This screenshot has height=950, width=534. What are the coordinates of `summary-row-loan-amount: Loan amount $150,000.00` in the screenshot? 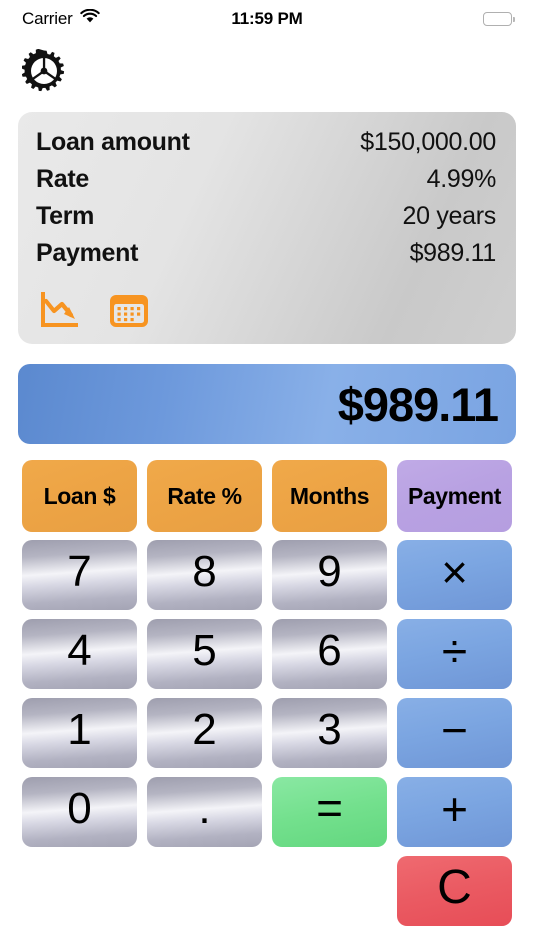 It's located at (266, 146).